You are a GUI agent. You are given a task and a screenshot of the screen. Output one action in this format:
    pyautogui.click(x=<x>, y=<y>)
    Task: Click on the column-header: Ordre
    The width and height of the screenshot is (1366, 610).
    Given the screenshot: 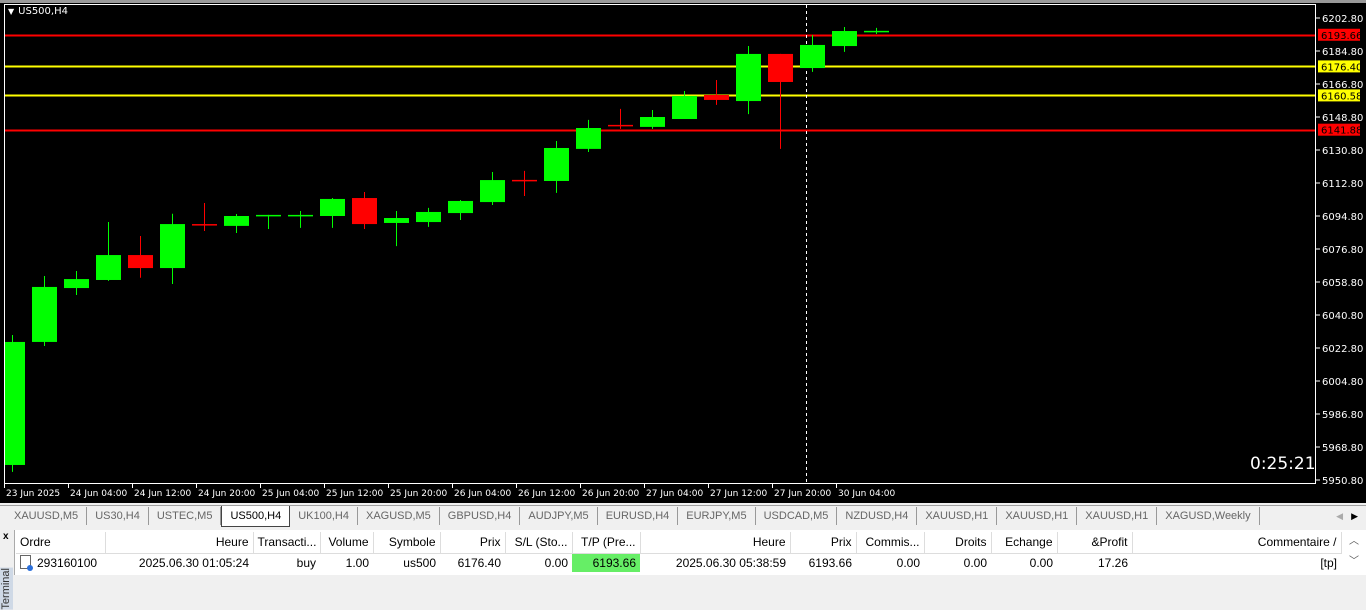 What is the action you would take?
    pyautogui.click(x=61, y=543)
    